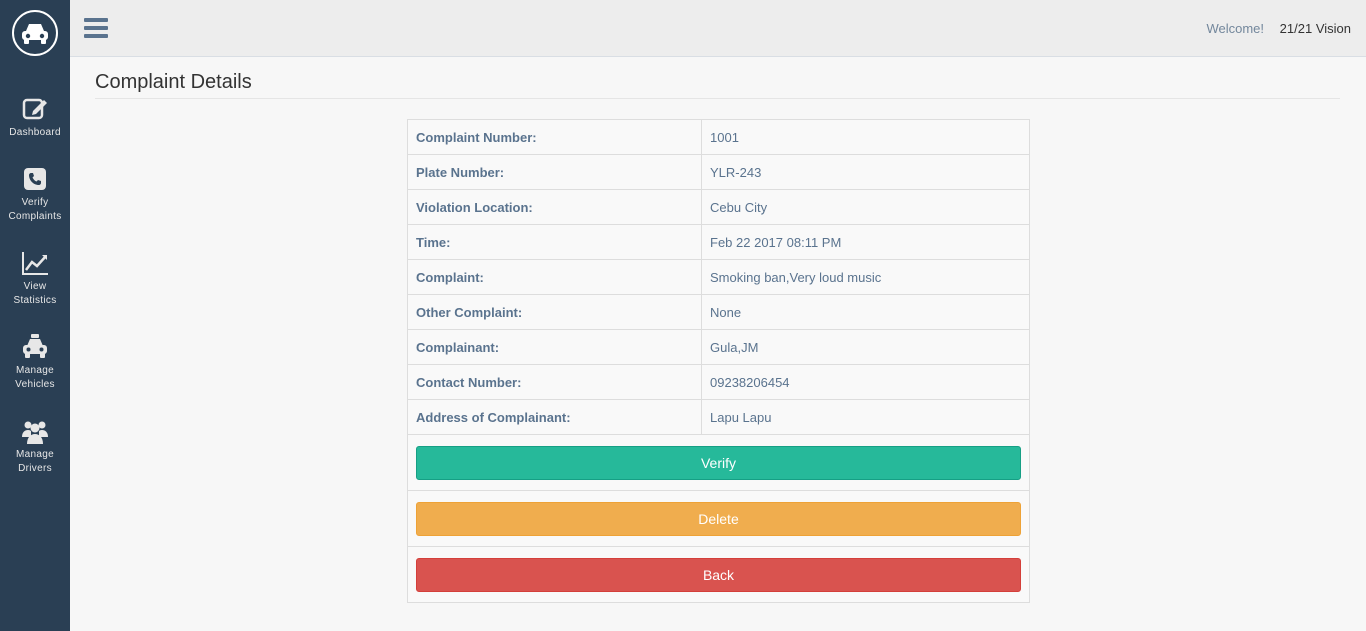 The width and height of the screenshot is (1366, 631). I want to click on field-value: Smoking ban,Very loud music, so click(865, 277).